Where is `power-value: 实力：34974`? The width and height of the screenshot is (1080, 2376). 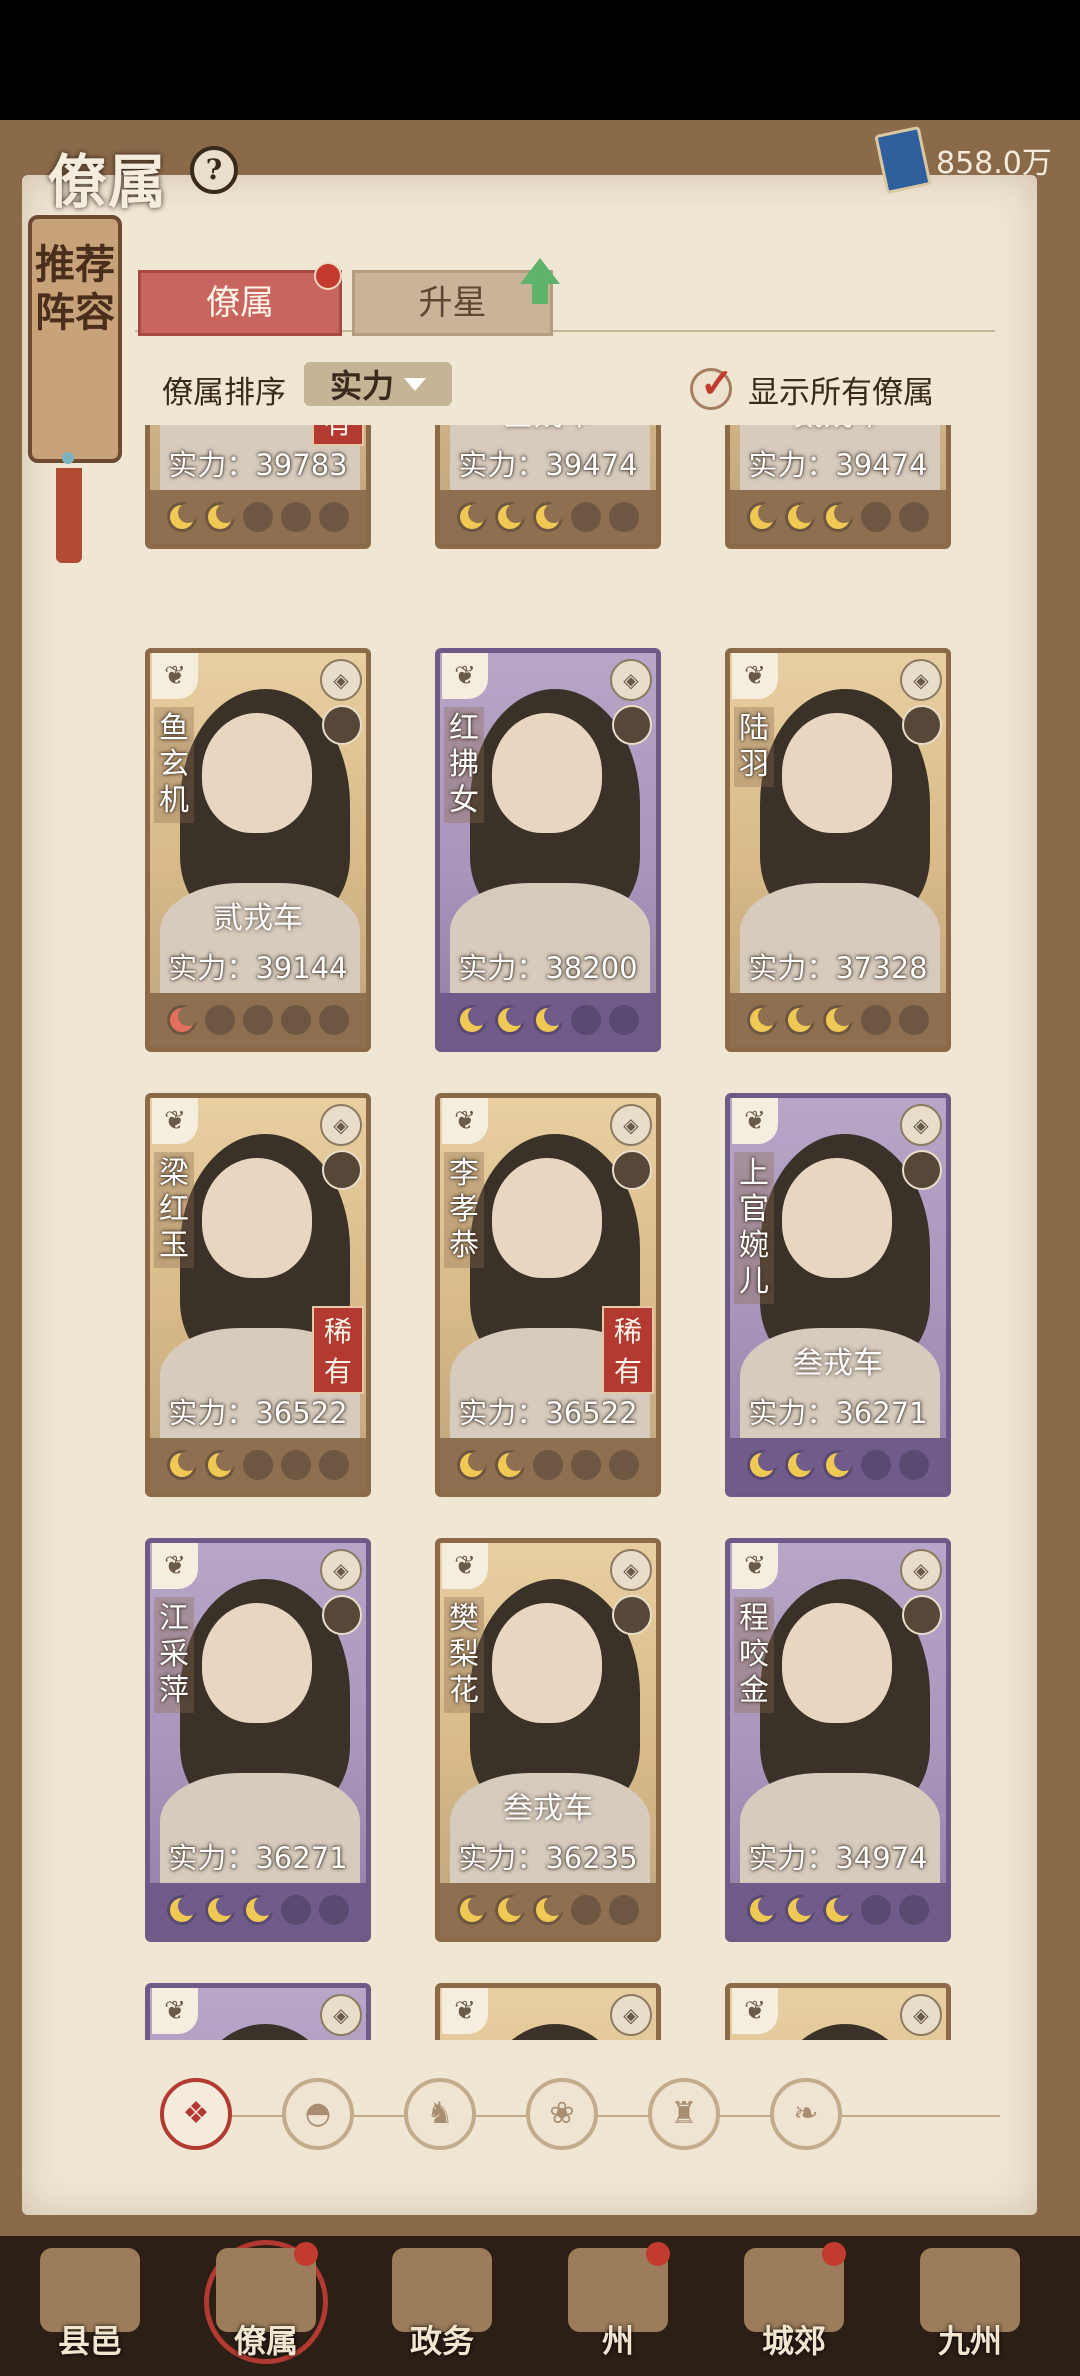
power-value: 实力：34974 is located at coordinates (838, 1858).